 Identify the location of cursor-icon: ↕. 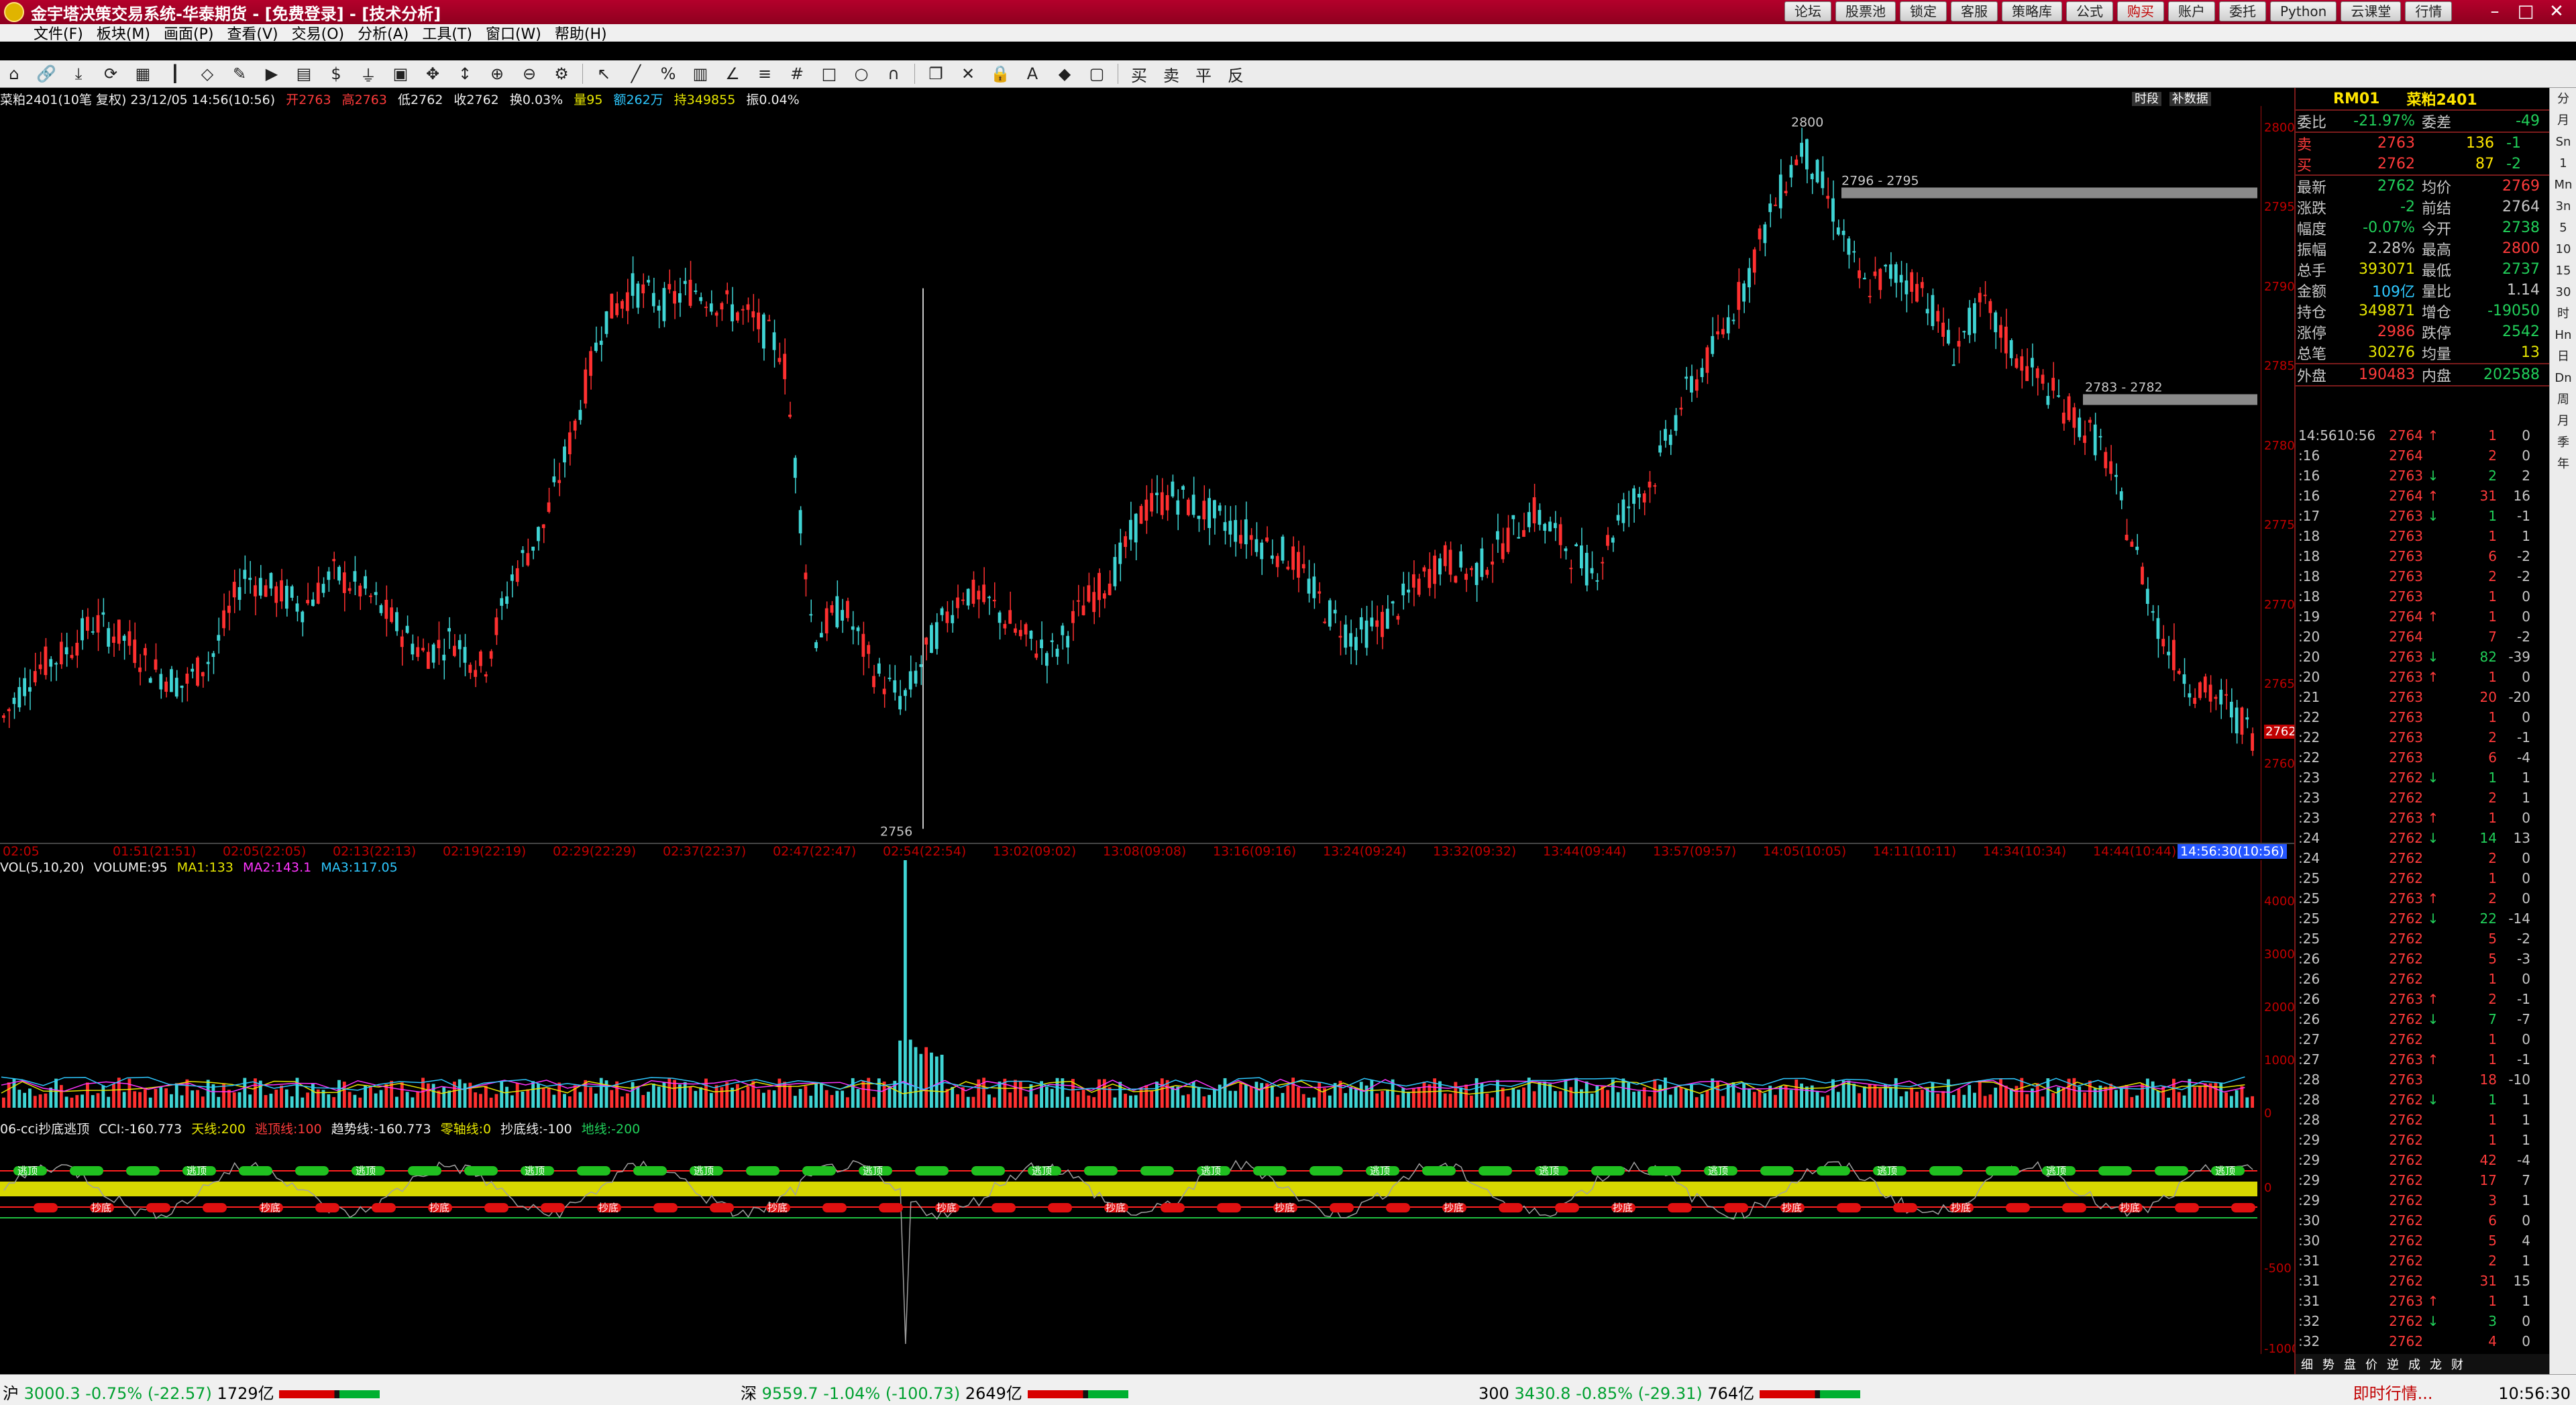
(464, 73).